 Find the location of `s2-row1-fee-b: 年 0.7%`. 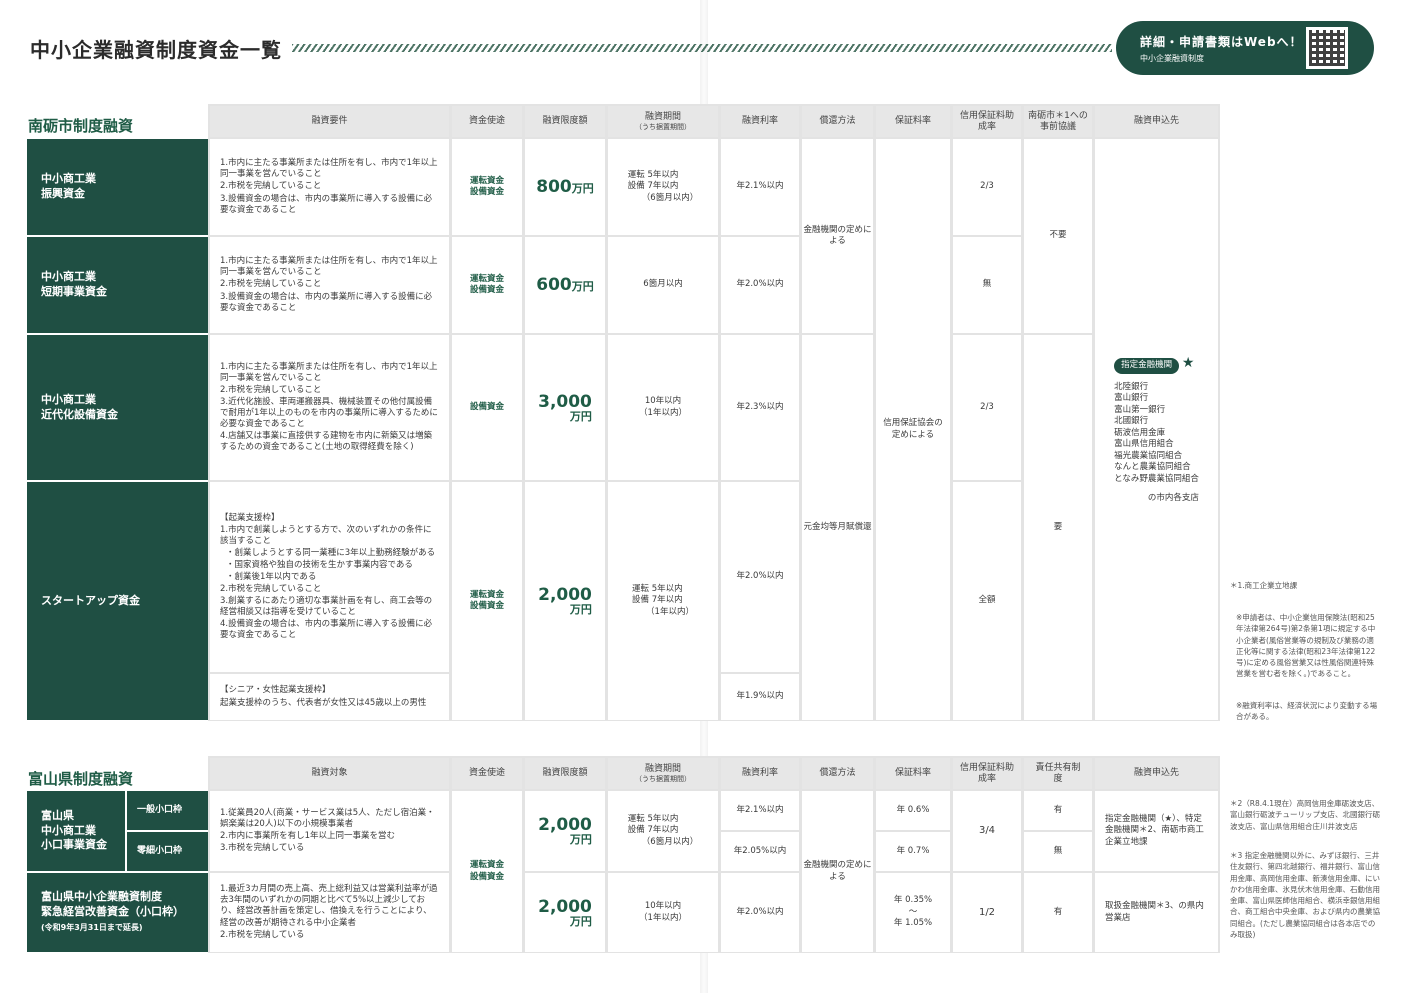

s2-row1-fee-b: 年 0.7% is located at coordinates (913, 851).